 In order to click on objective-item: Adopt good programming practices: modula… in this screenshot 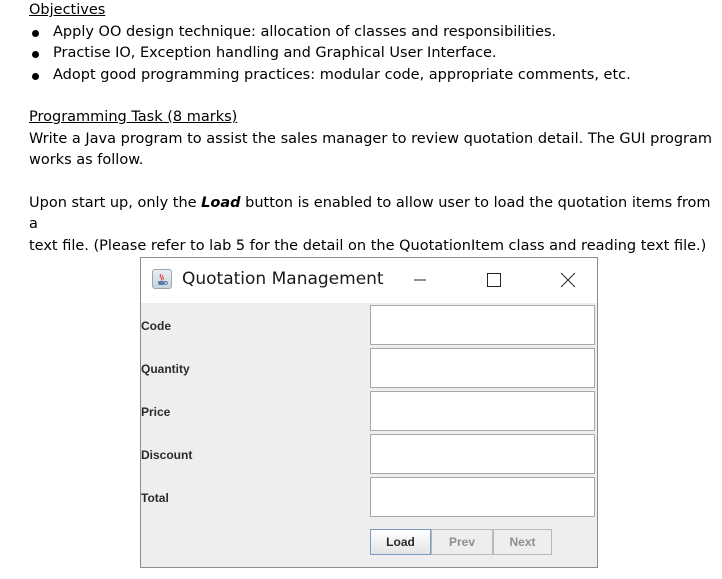, I will do `click(374, 76)`.